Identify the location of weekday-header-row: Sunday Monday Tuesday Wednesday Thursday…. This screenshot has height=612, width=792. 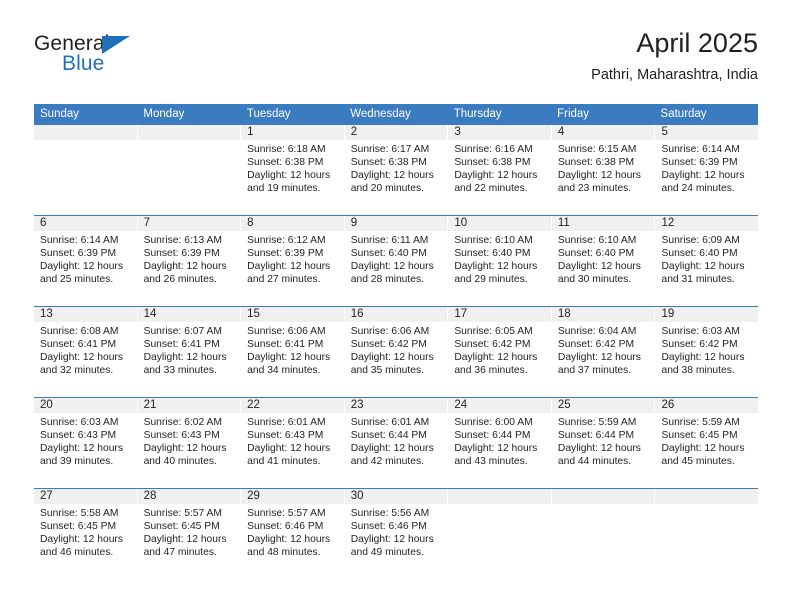
(396, 114).